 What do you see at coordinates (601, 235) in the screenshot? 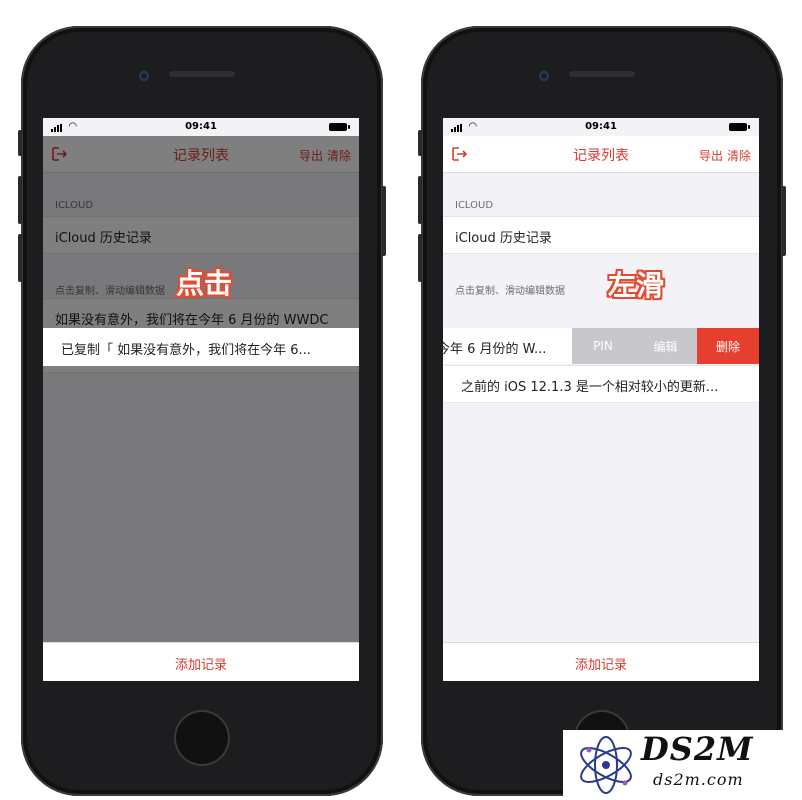
I see `icloud-history-row: iCloud 历史记录` at bounding box center [601, 235].